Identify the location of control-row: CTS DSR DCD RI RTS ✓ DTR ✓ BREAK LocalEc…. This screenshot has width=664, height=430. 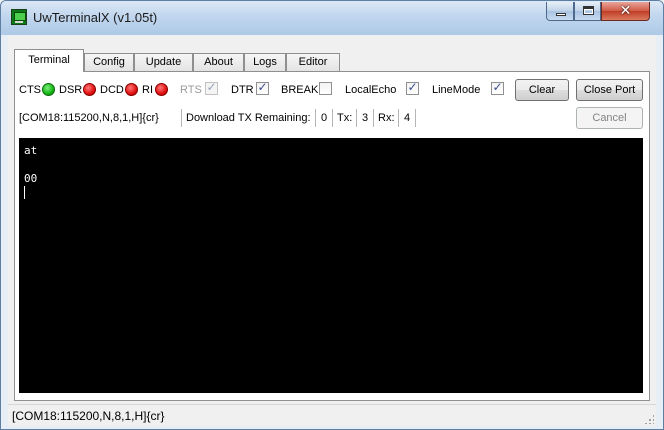
(333, 90).